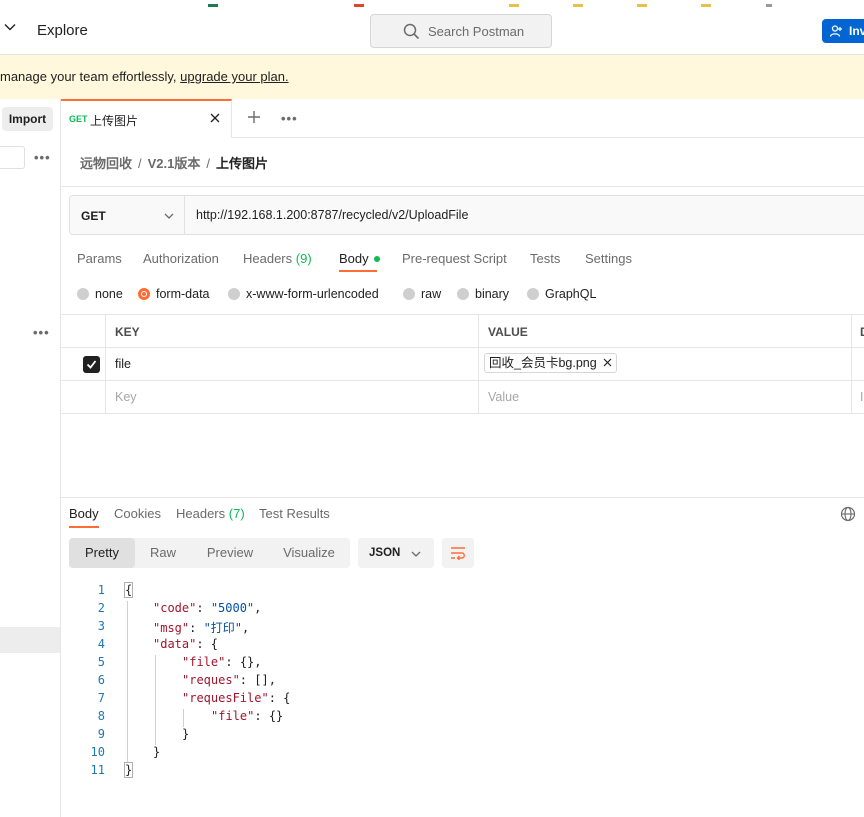  I want to click on line-number: 10, so click(97, 752).